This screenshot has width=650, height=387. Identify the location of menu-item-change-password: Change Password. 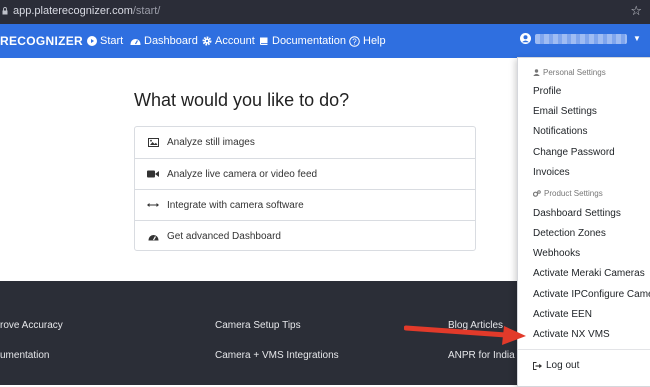
(574, 152).